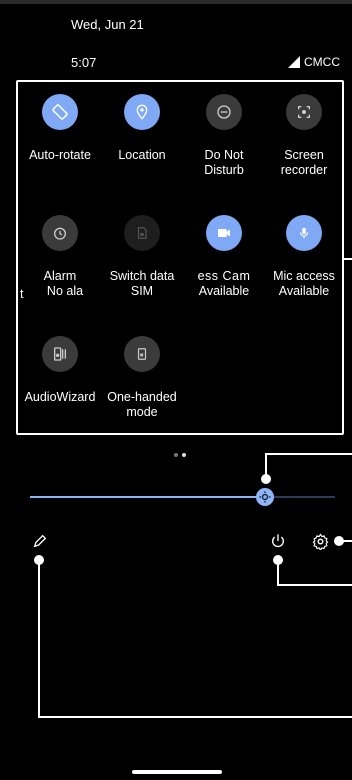 Image resolution: width=352 pixels, height=780 pixels. Describe the element at coordinates (60, 155) in the screenshot. I see `tile-label: Auto-rotate` at that location.